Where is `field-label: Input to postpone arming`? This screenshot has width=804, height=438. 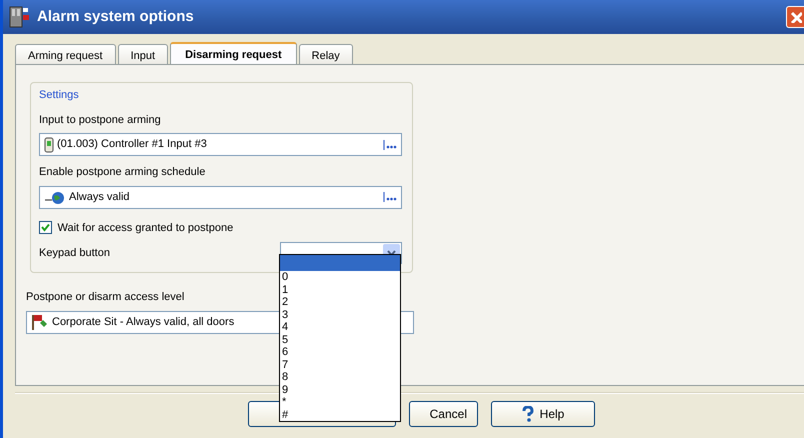 field-label: Input to postpone arming is located at coordinates (100, 120).